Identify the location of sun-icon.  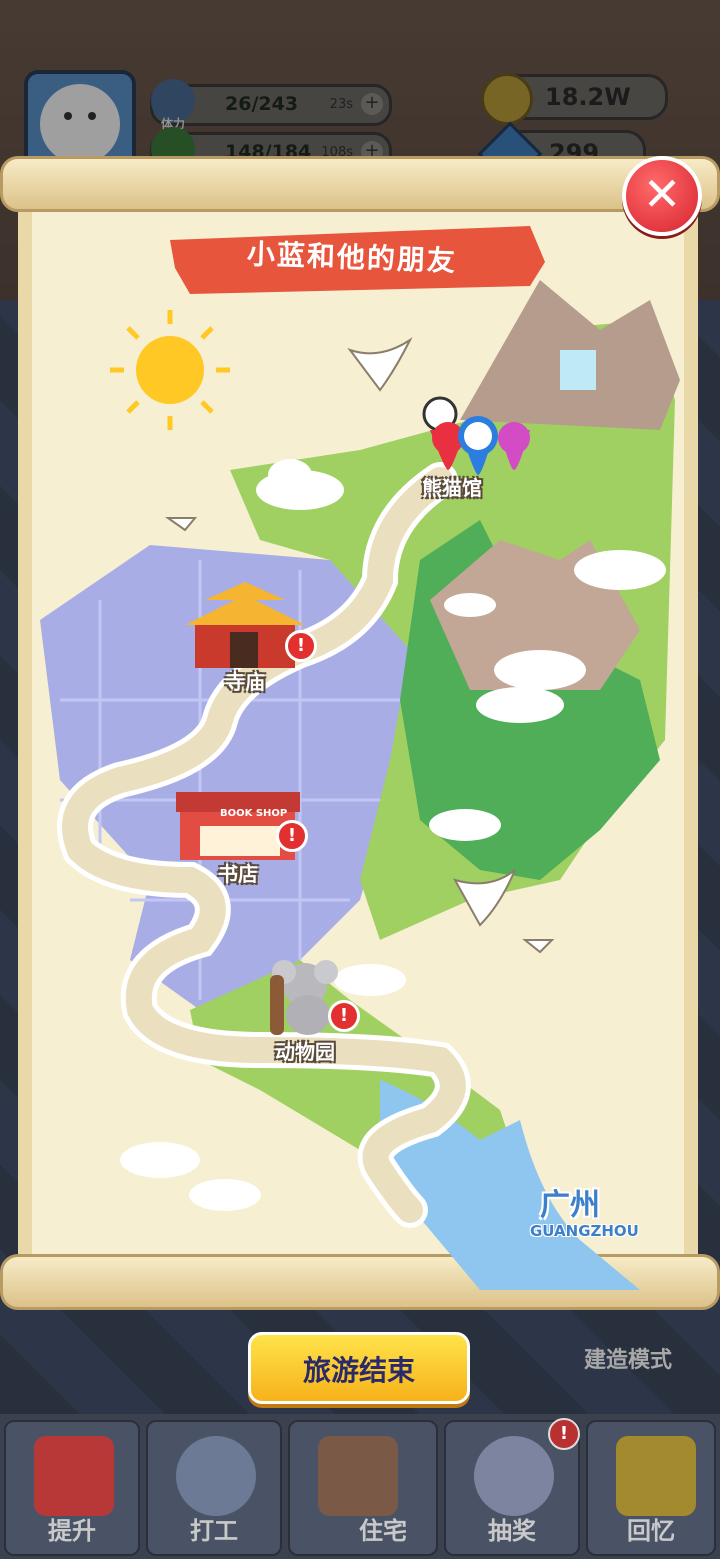
(170, 370).